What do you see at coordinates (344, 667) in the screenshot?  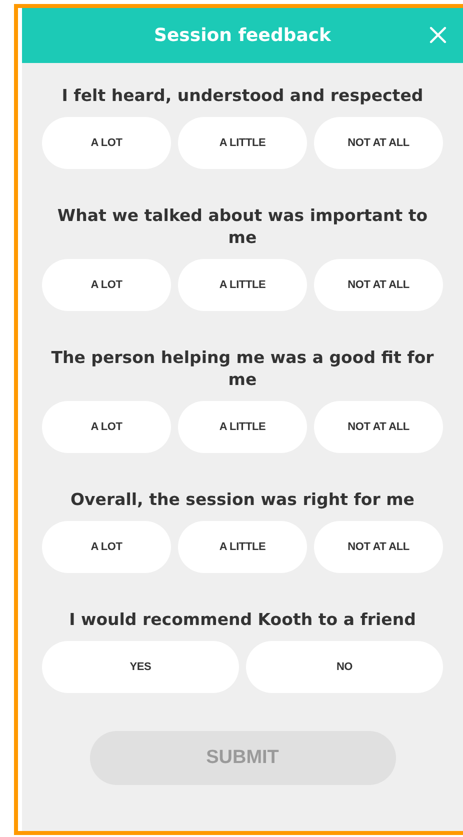 I see `answer-option: NO` at bounding box center [344, 667].